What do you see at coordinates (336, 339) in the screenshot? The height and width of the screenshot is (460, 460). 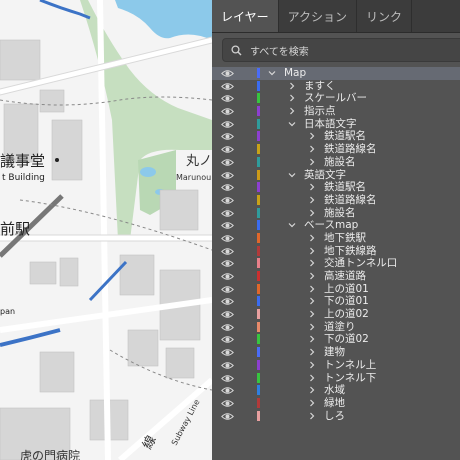 I see `layer-row: 下の道02` at bounding box center [336, 339].